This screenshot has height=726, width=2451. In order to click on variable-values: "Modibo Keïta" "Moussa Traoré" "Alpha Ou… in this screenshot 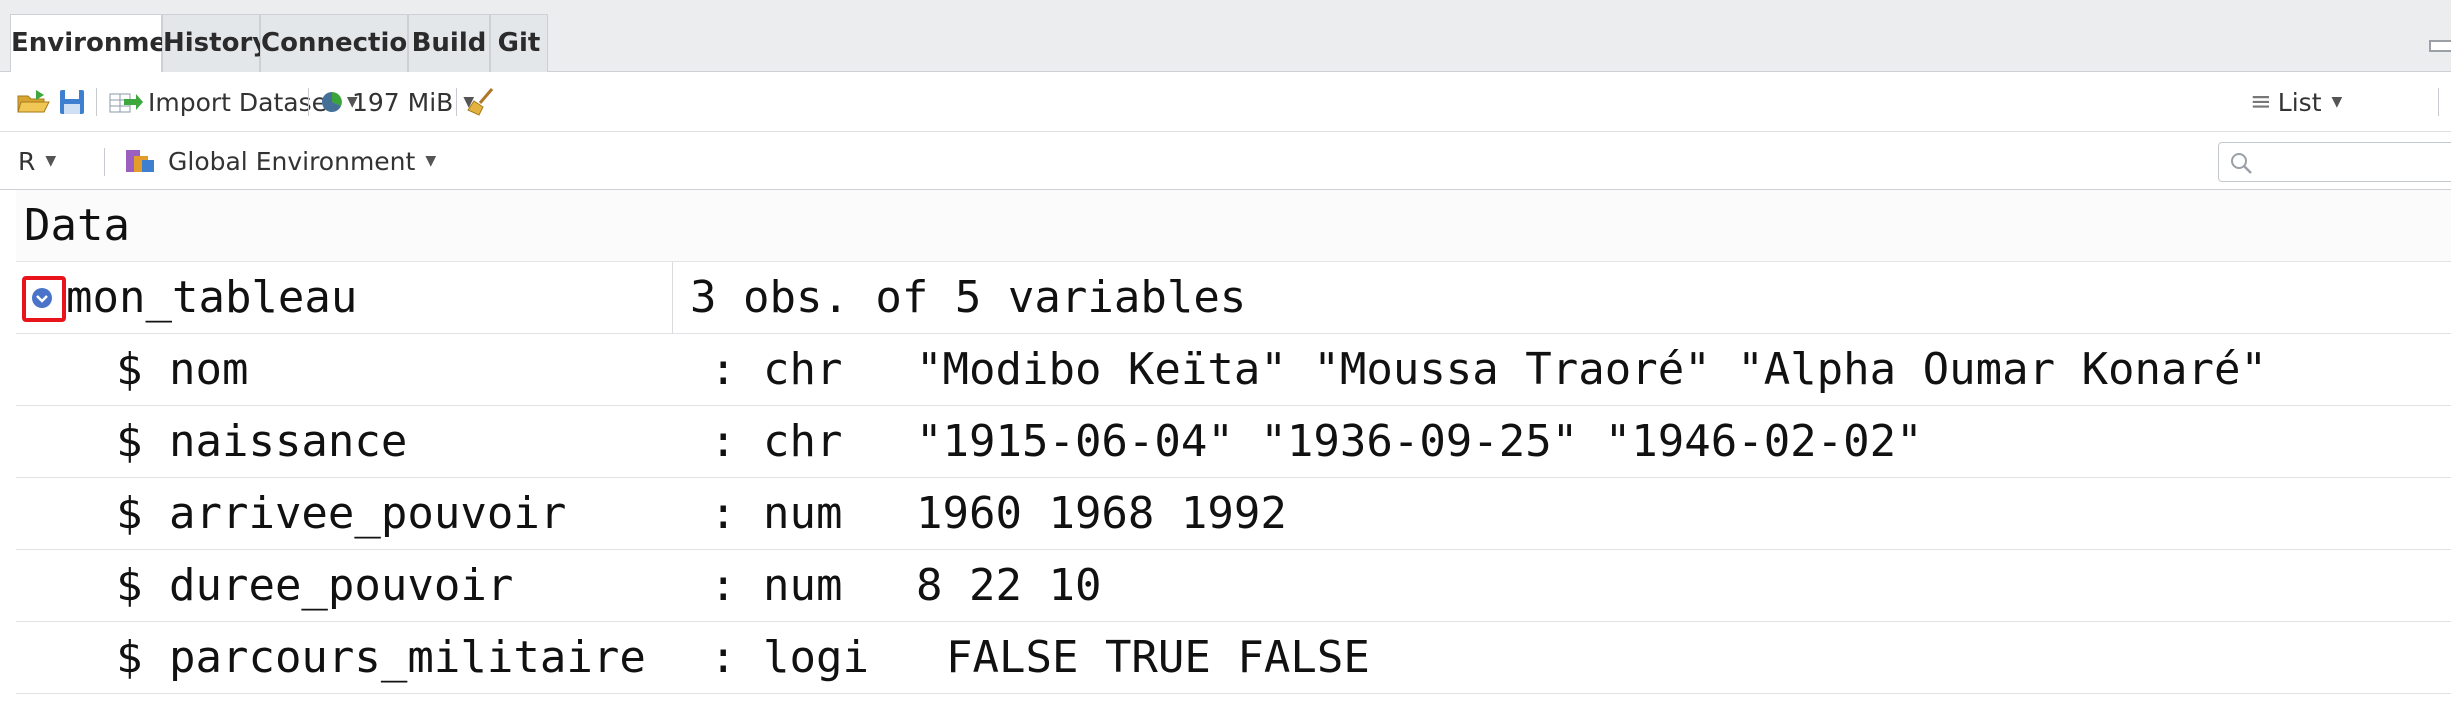, I will do `click(1592, 369)`.